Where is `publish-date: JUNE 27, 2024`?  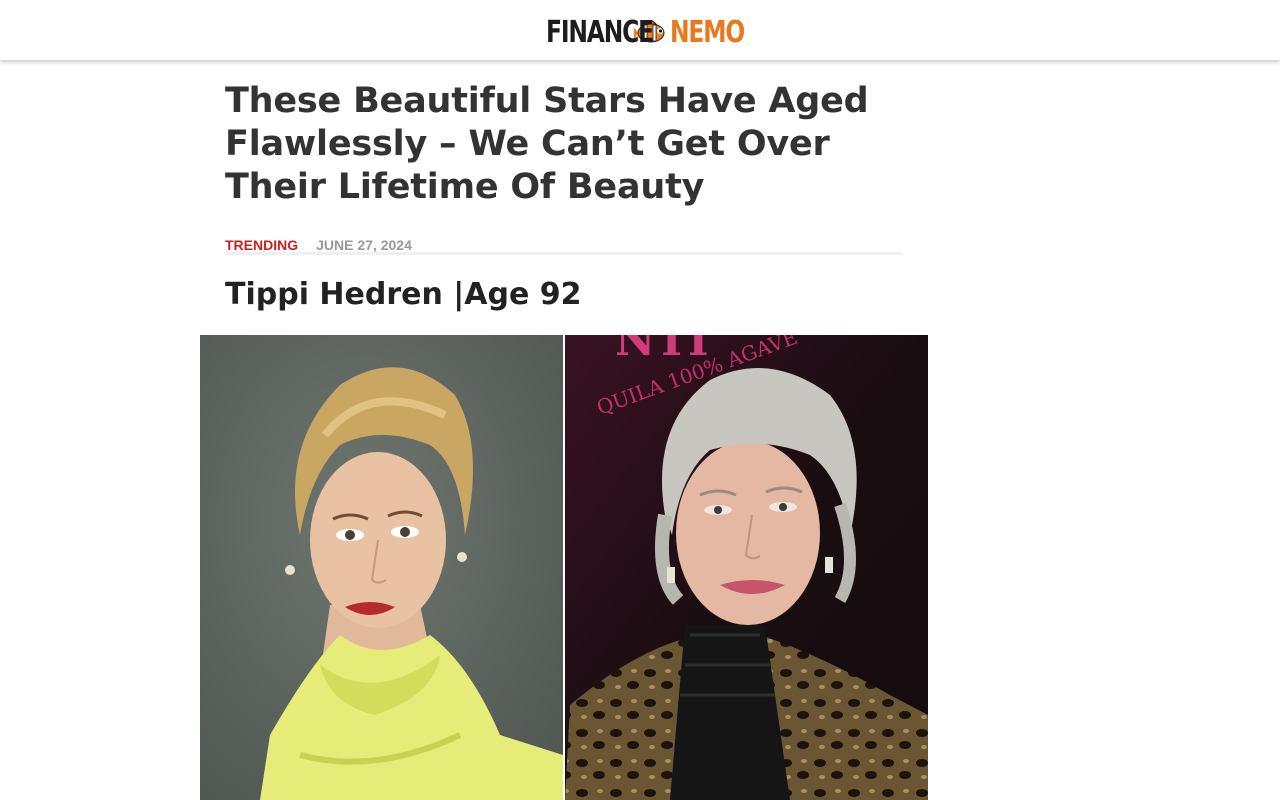
publish-date: JUNE 27, 2024 is located at coordinates (364, 245).